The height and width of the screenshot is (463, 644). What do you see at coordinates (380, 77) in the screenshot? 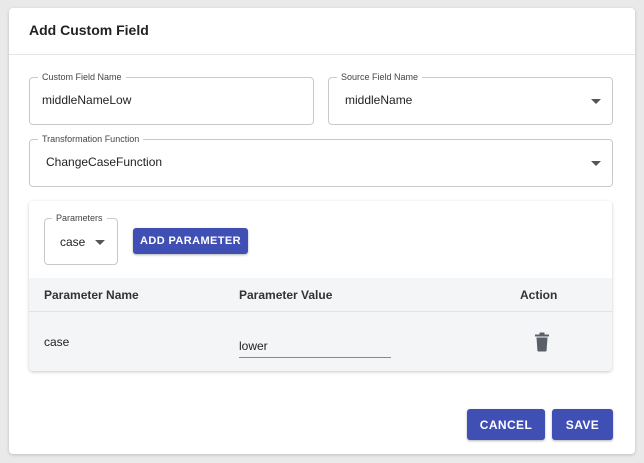
I see `source-field-name-label: Source Field Name` at bounding box center [380, 77].